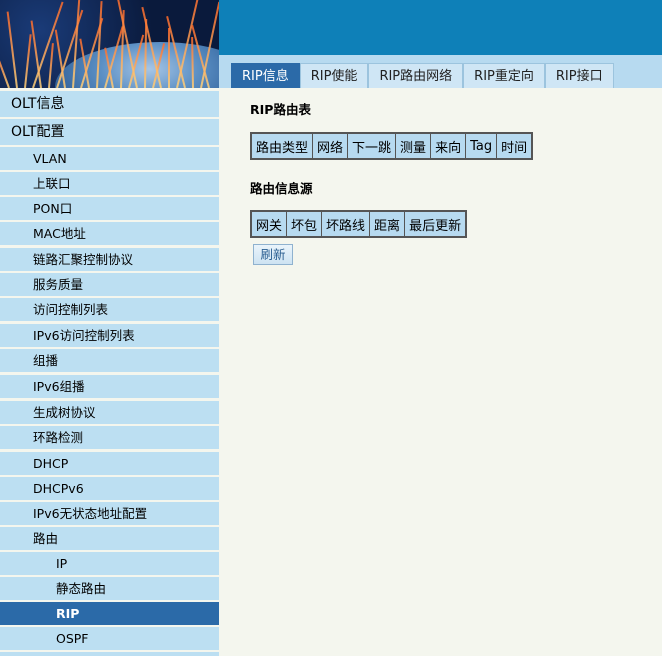  I want to click on column-header-time: 时间, so click(514, 146).